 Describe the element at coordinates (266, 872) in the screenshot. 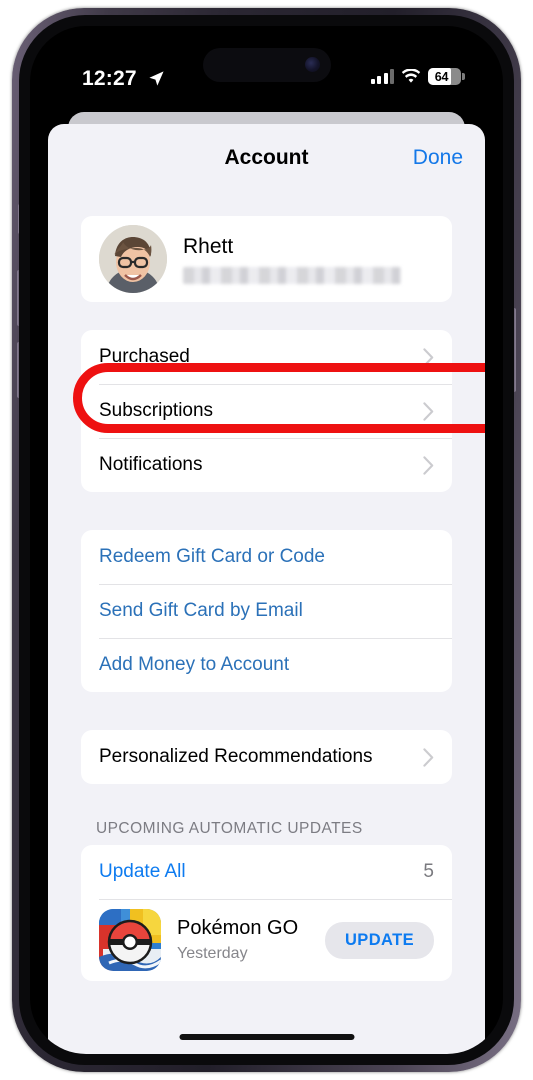

I see `update-all-row: Update All 5` at that location.